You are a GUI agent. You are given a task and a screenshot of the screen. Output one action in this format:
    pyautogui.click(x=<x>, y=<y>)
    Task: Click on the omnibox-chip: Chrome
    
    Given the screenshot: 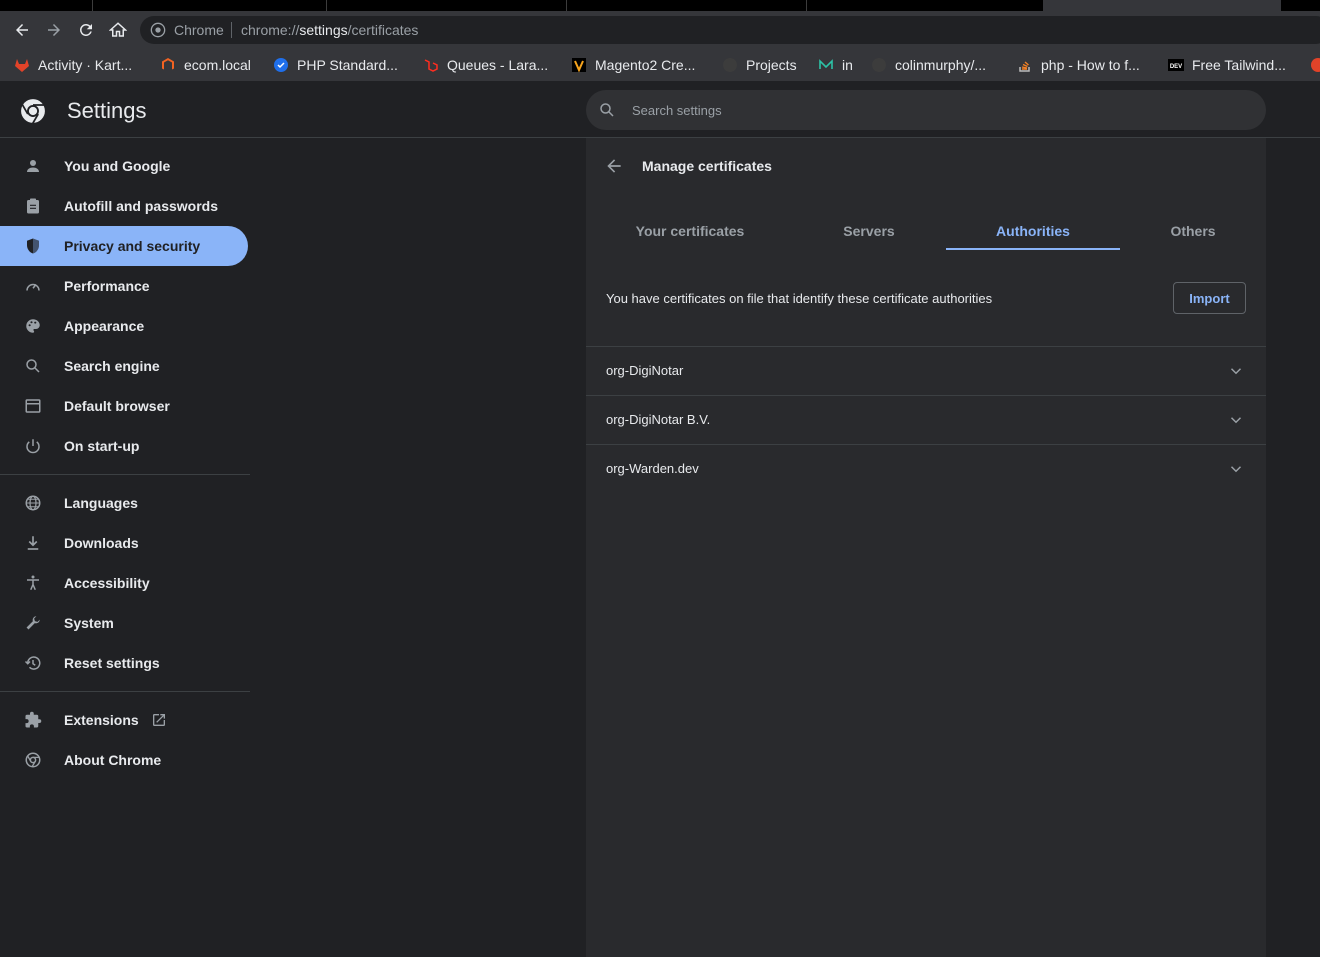 What is the action you would take?
    pyautogui.click(x=199, y=30)
    